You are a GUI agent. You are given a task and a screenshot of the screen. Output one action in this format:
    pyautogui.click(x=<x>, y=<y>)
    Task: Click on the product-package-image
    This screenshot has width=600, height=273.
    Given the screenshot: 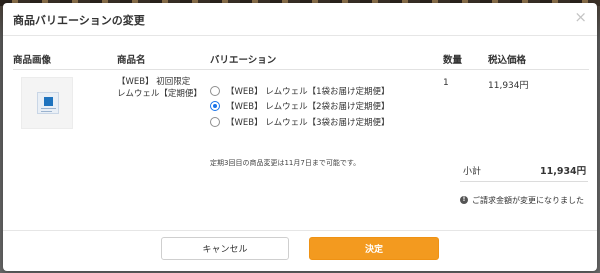 What is the action you would take?
    pyautogui.click(x=48, y=103)
    